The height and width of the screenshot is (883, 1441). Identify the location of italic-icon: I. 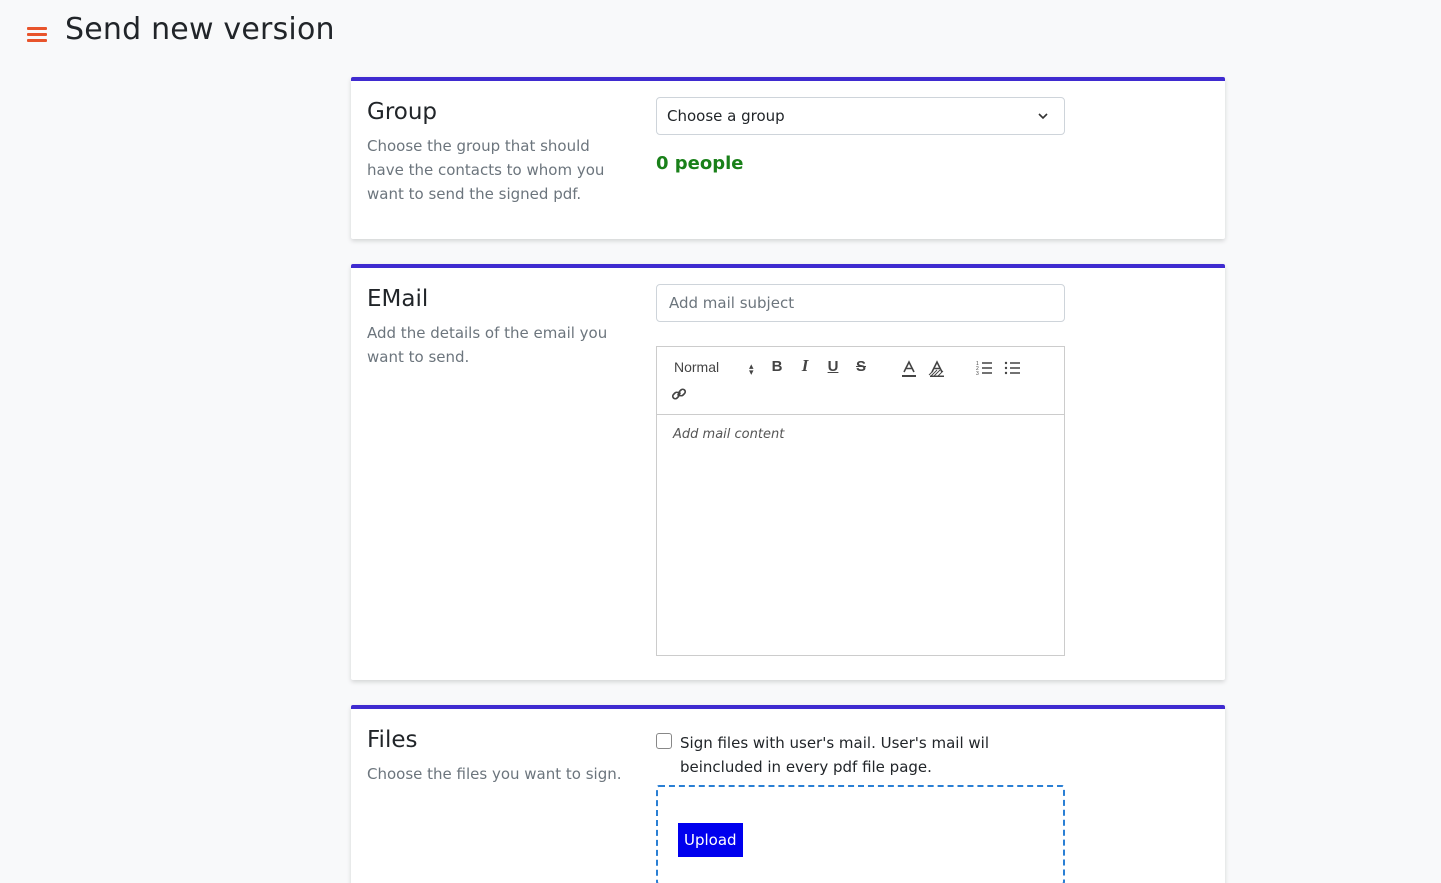
(805, 366).